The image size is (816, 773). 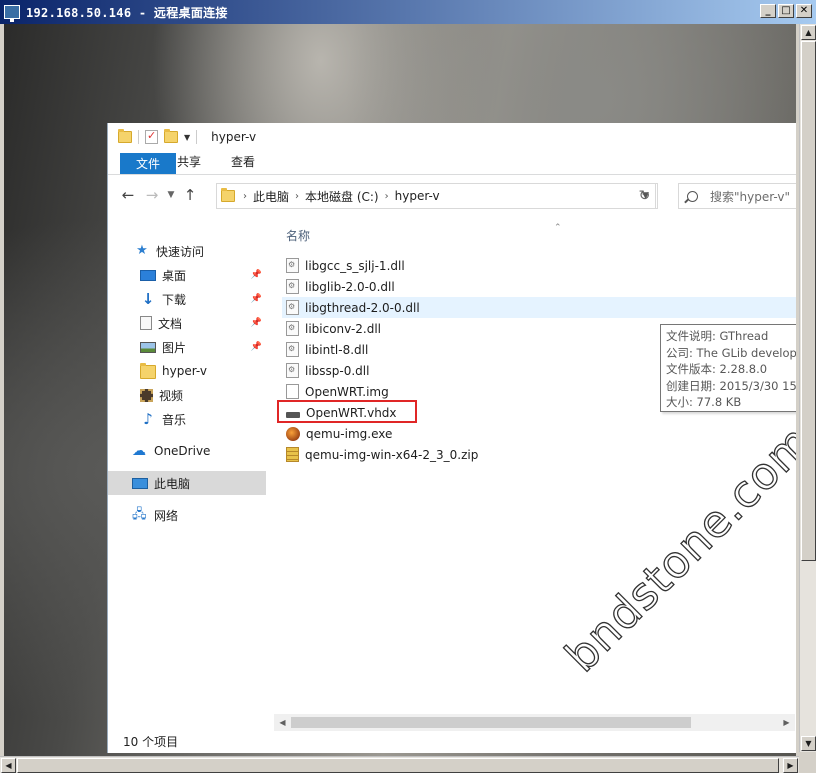 I want to click on nav-item-documents: 文档 📌, so click(x=187, y=323).